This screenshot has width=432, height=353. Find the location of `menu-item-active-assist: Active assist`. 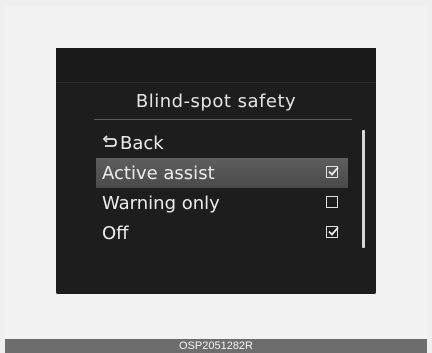

menu-item-active-assist: Active assist is located at coordinates (222, 173).